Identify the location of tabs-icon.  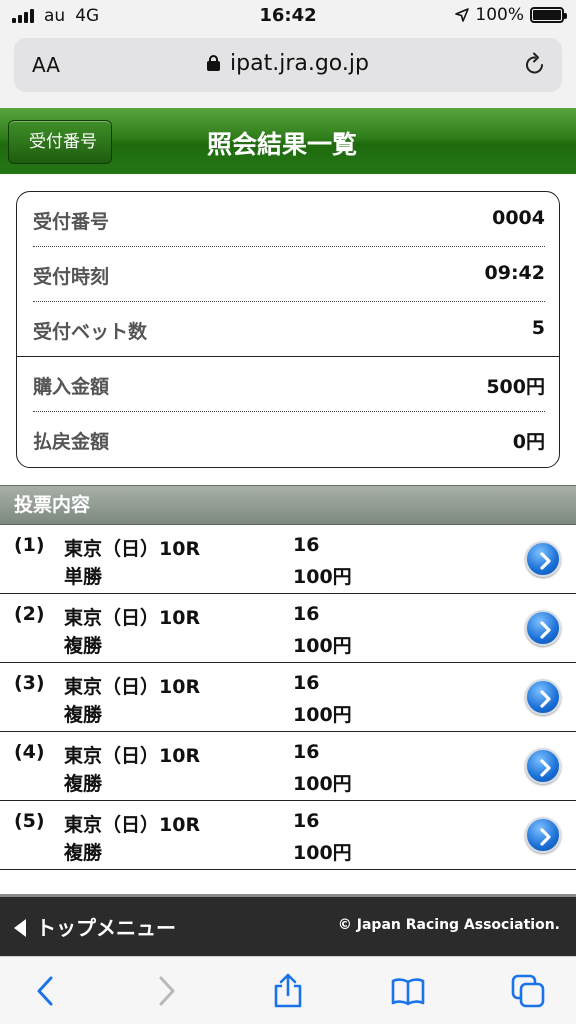
(528, 991).